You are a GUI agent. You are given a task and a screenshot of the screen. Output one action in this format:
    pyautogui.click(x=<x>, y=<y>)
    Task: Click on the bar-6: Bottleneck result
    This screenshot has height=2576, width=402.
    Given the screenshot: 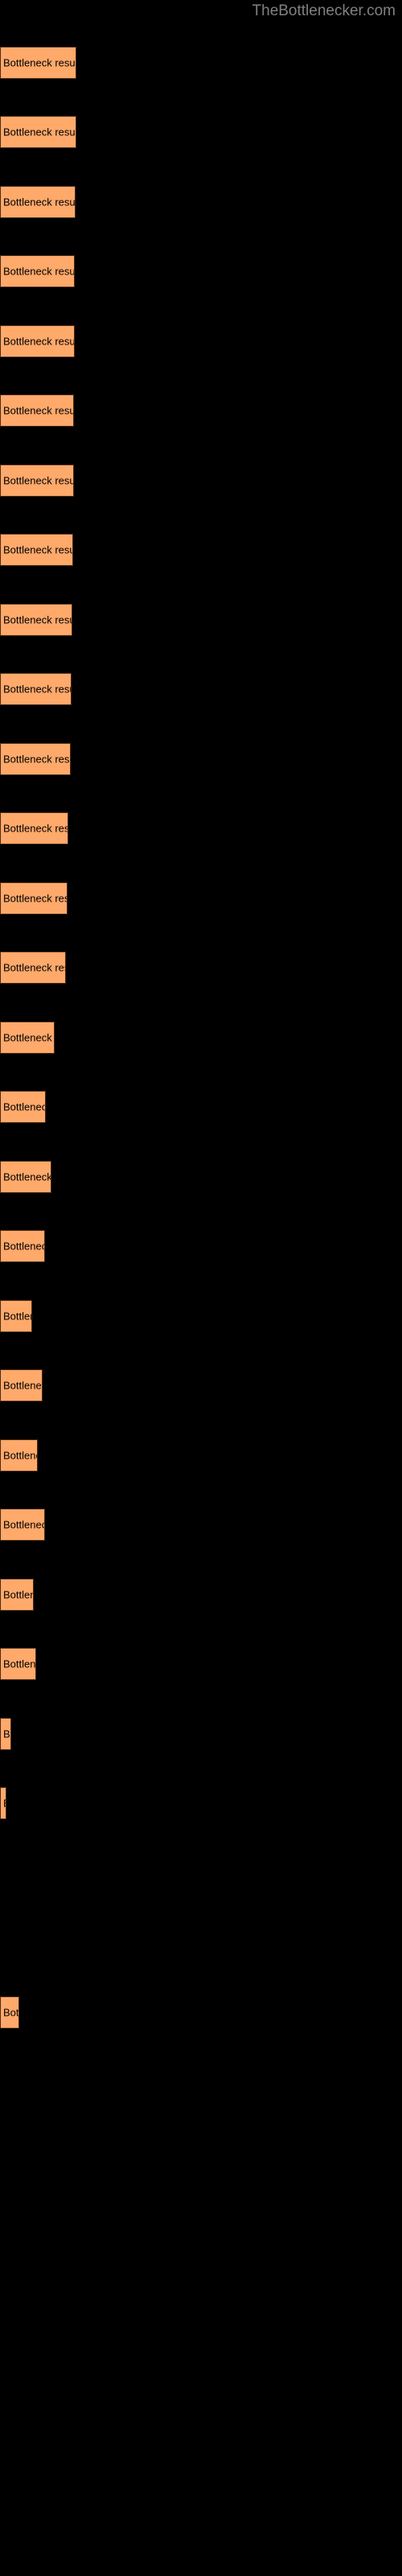 What is the action you would take?
    pyautogui.click(x=37, y=480)
    